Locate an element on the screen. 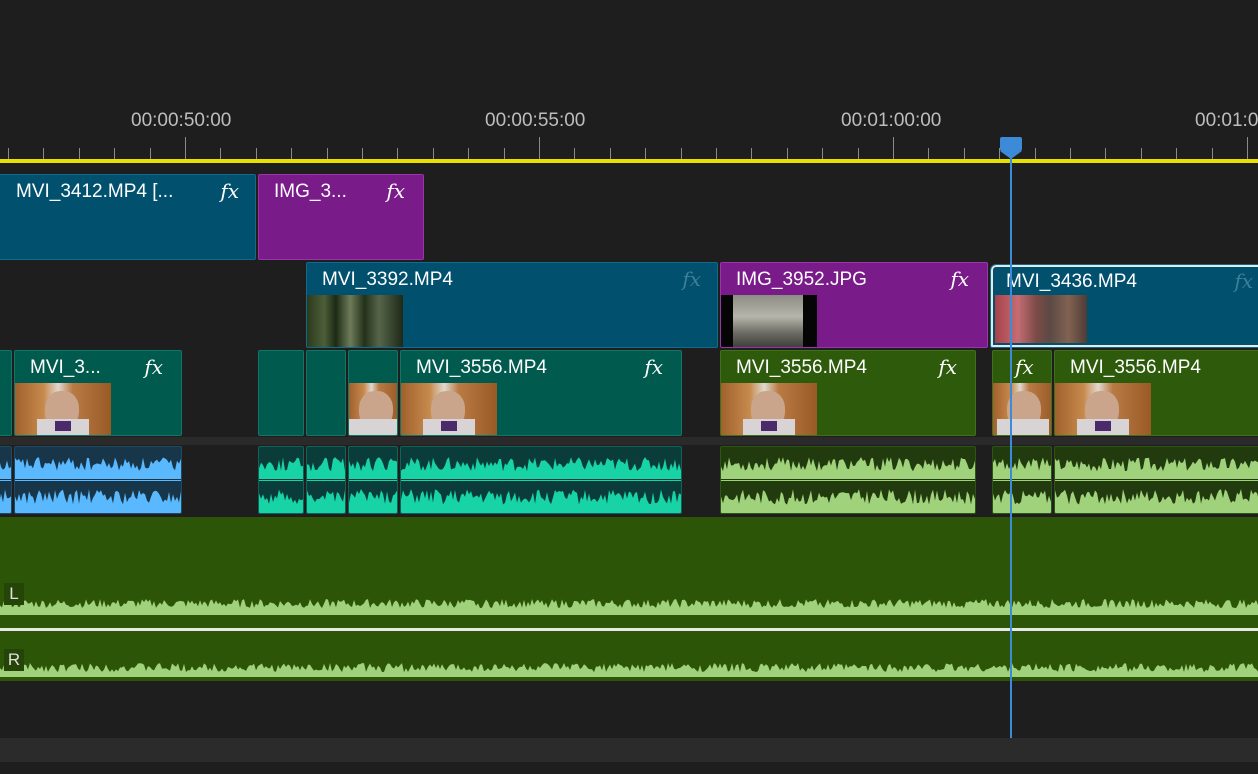 The image size is (1258, 774). track-separator is located at coordinates (629, 441).